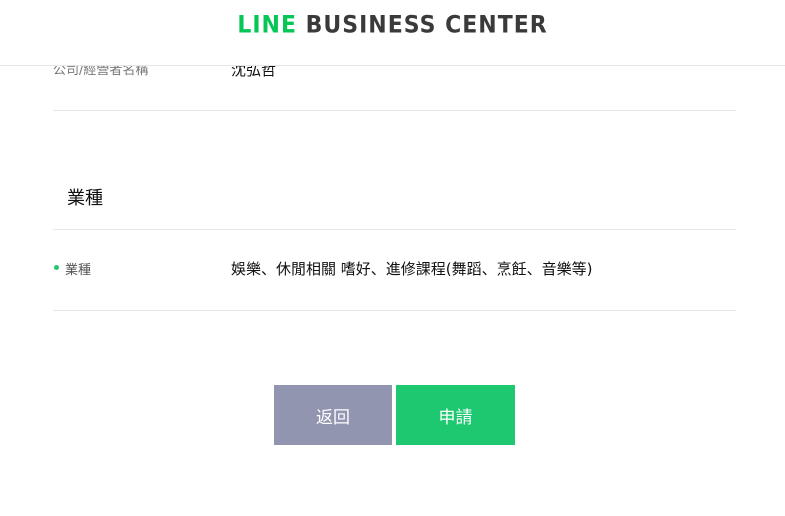  Describe the element at coordinates (455, 415) in the screenshot. I see `apply-button: 申請` at that location.